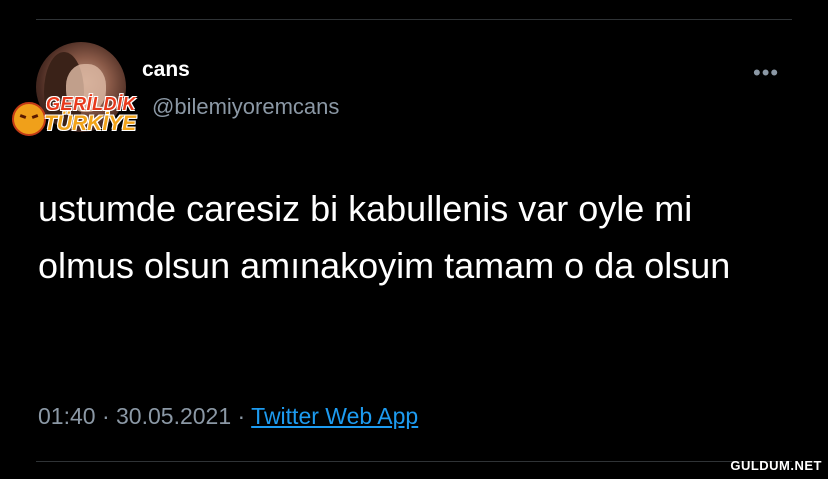  I want to click on angry-face-icon, so click(29, 119).